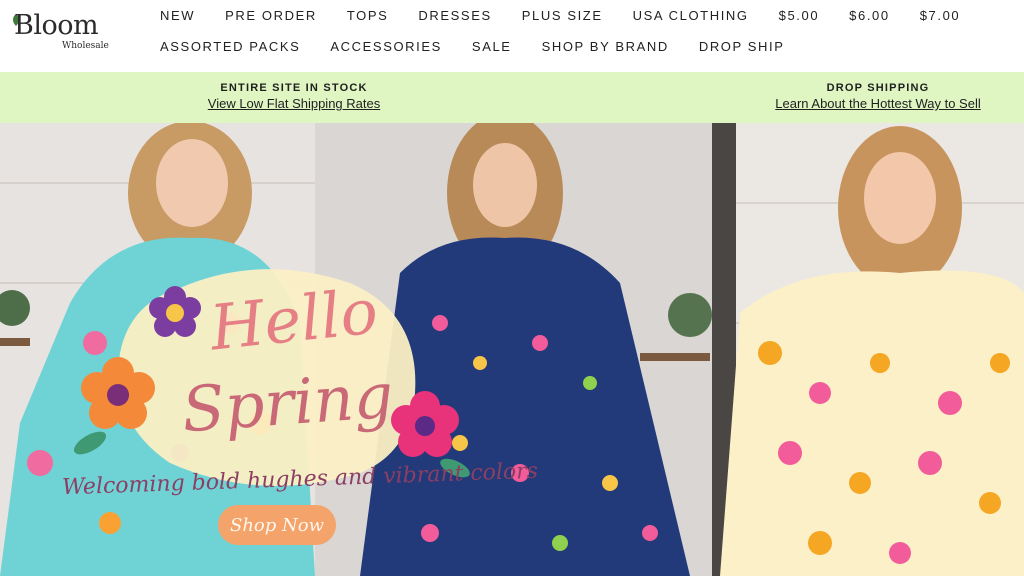 This screenshot has width=1024, height=576. I want to click on promo-drop-shipping-title: DROP SHIPPING, so click(878, 88).